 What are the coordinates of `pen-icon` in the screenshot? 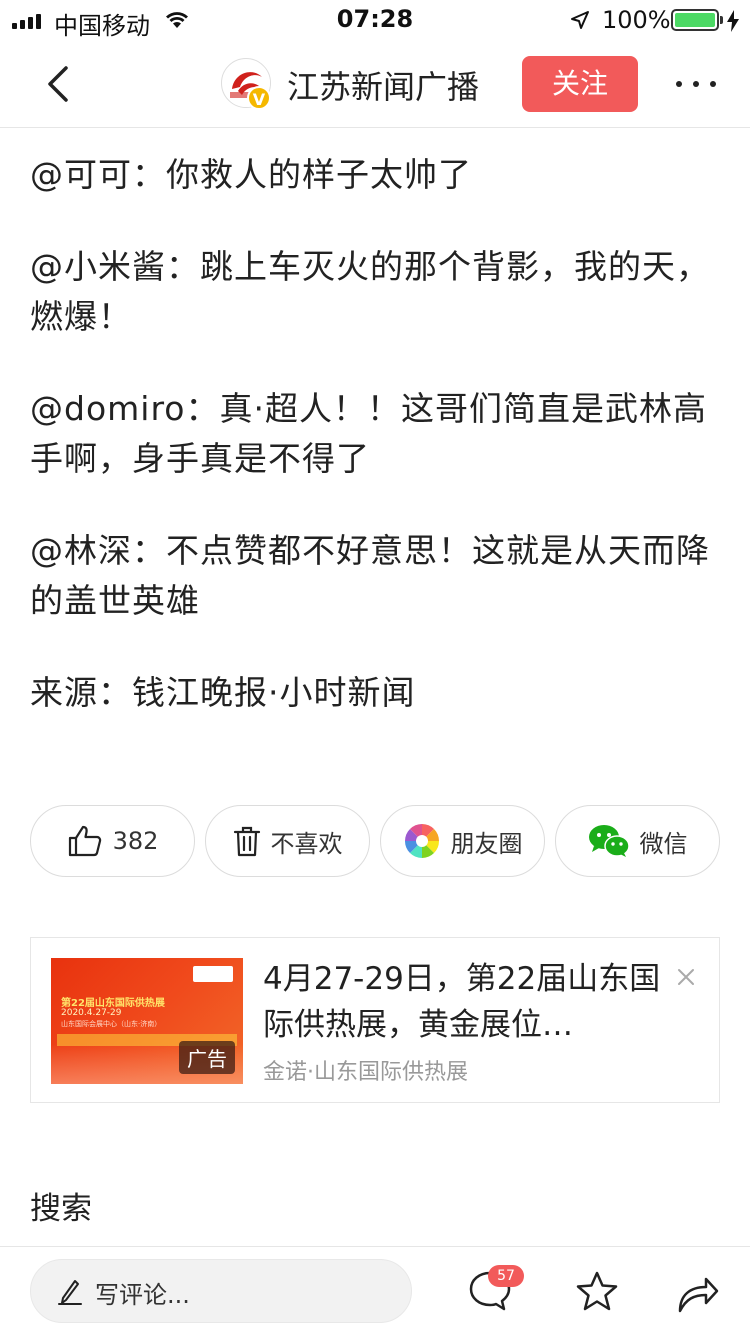 It's located at (70, 1292).